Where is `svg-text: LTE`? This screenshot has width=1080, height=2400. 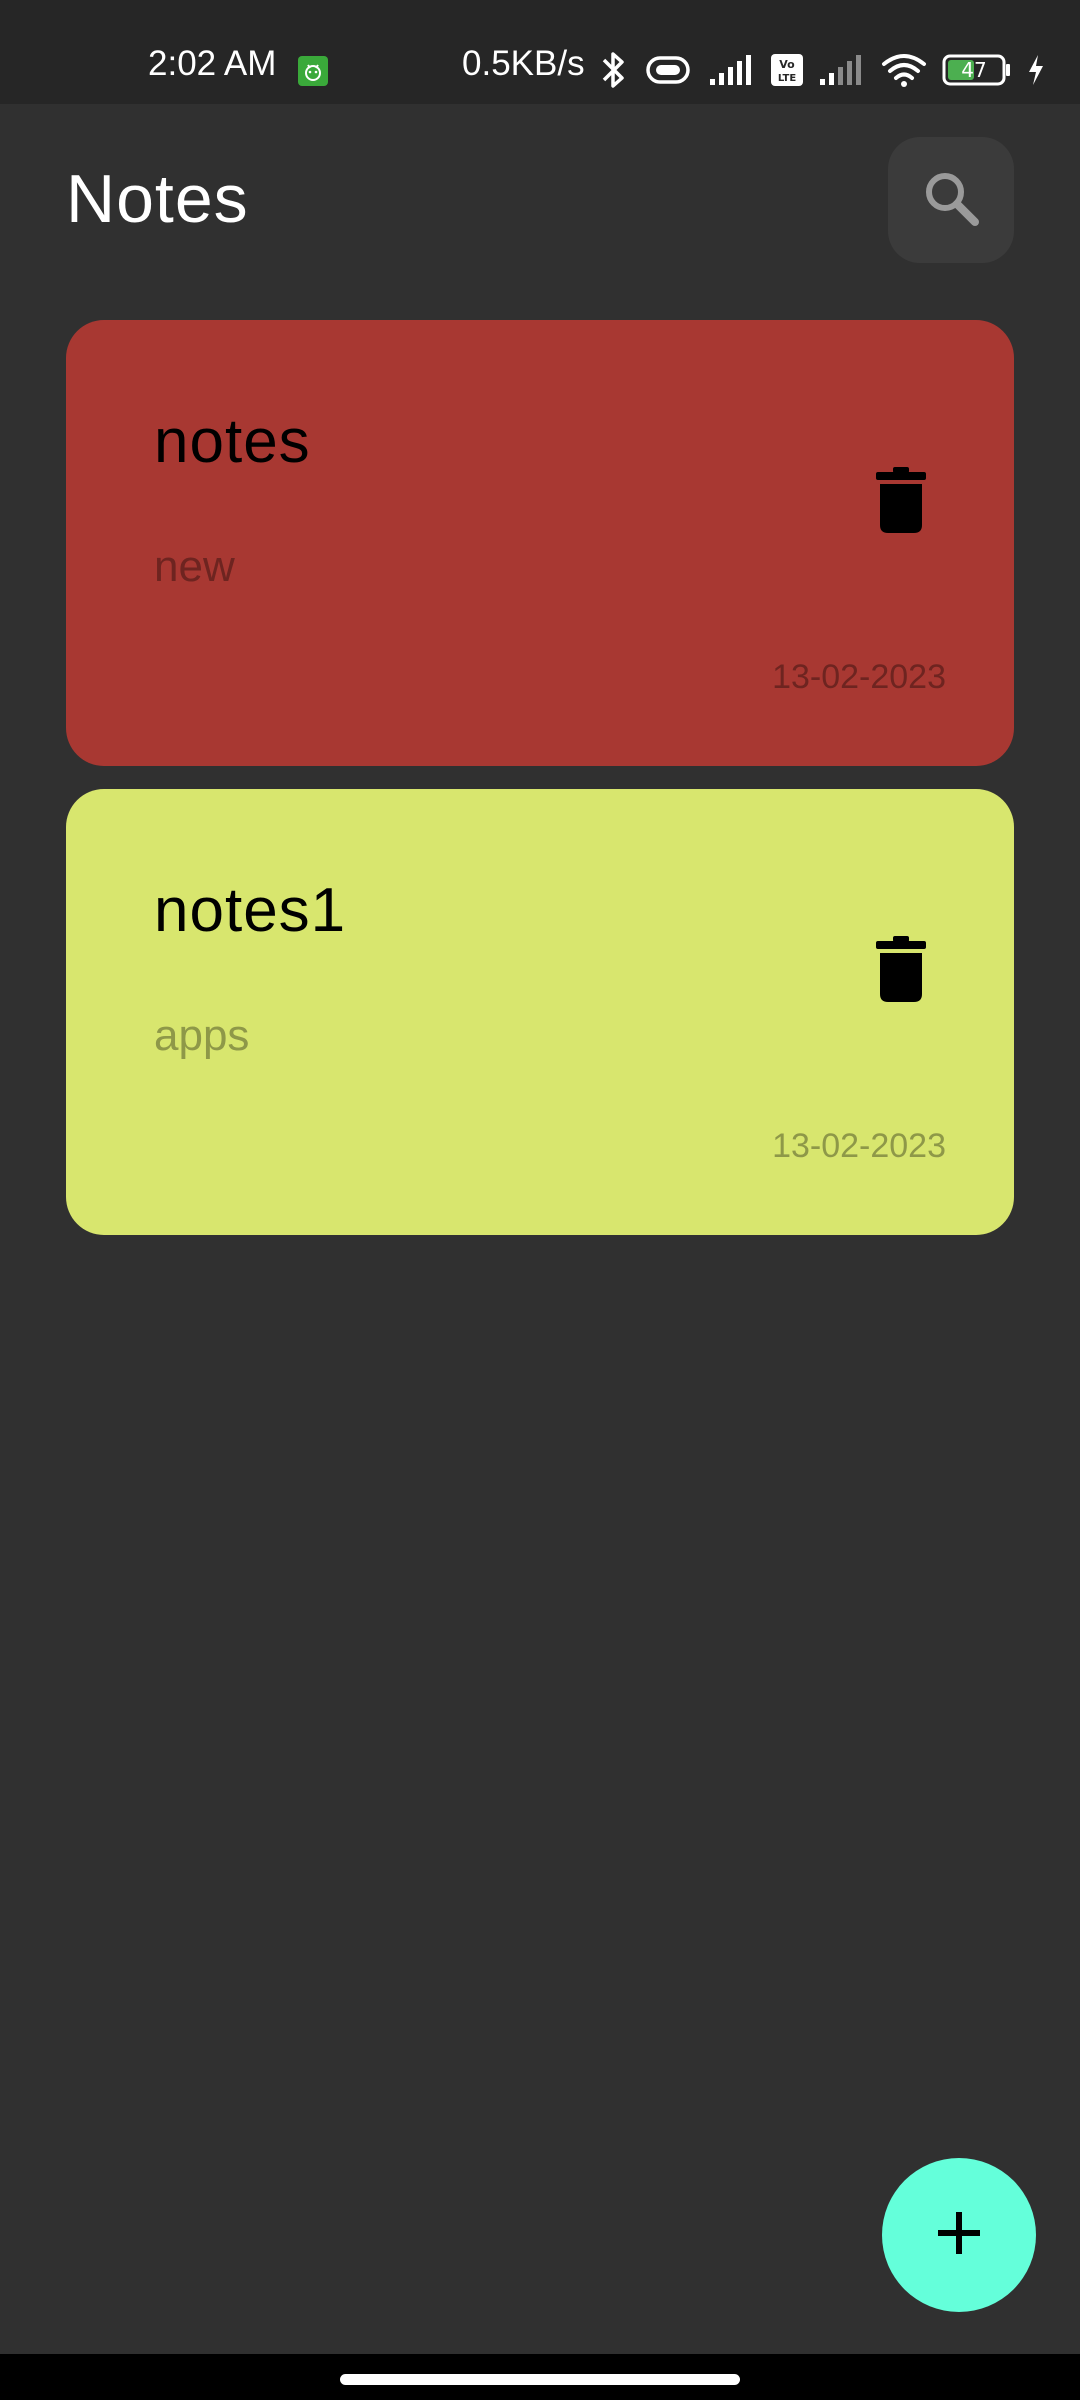
svg-text: LTE is located at coordinates (787, 78).